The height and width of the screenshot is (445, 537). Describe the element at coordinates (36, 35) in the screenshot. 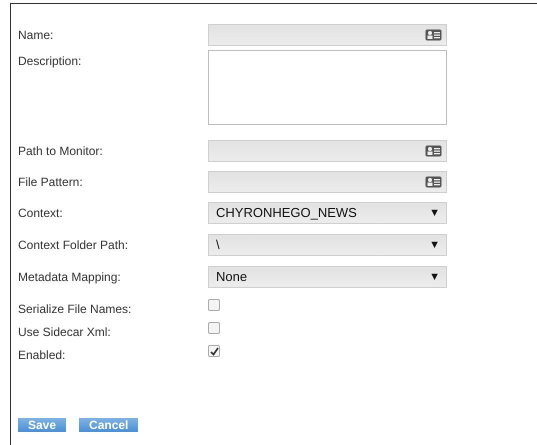

I see `field-label: Name:` at that location.